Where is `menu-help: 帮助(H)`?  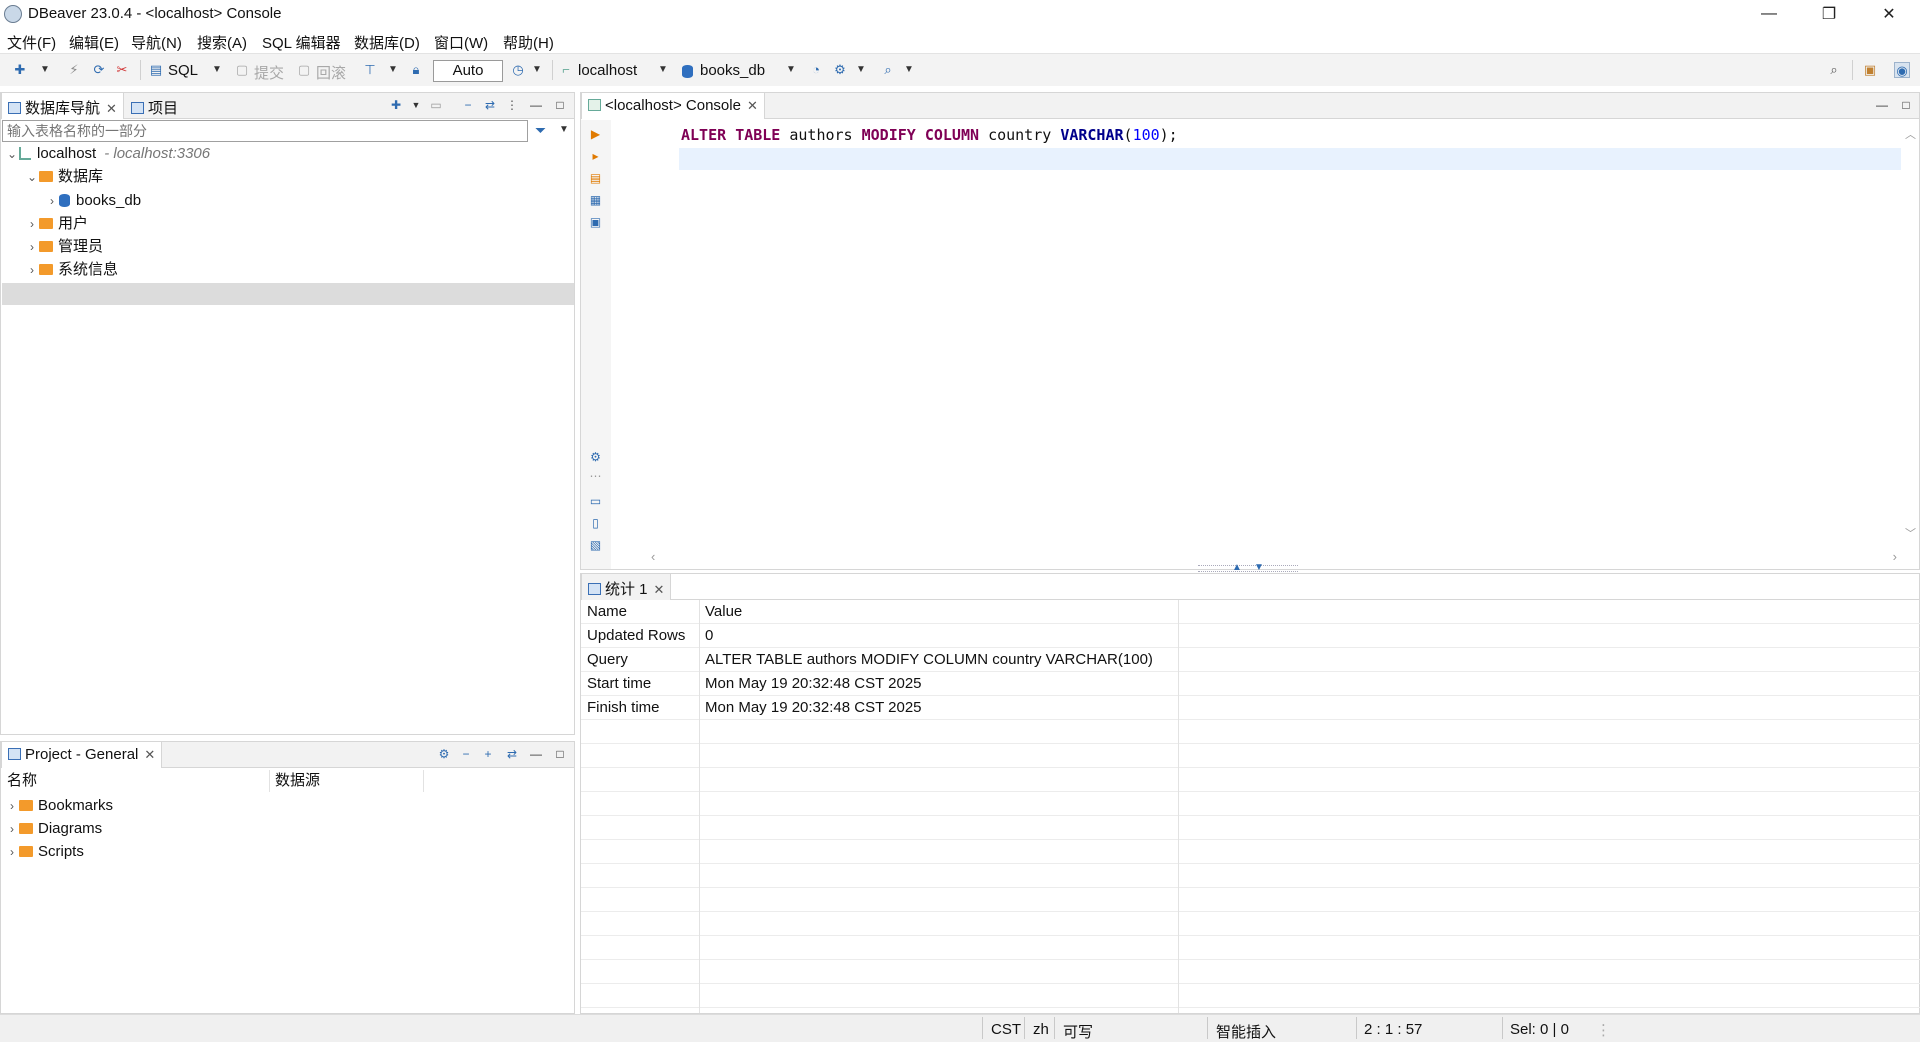 menu-help: 帮助(H) is located at coordinates (528, 42).